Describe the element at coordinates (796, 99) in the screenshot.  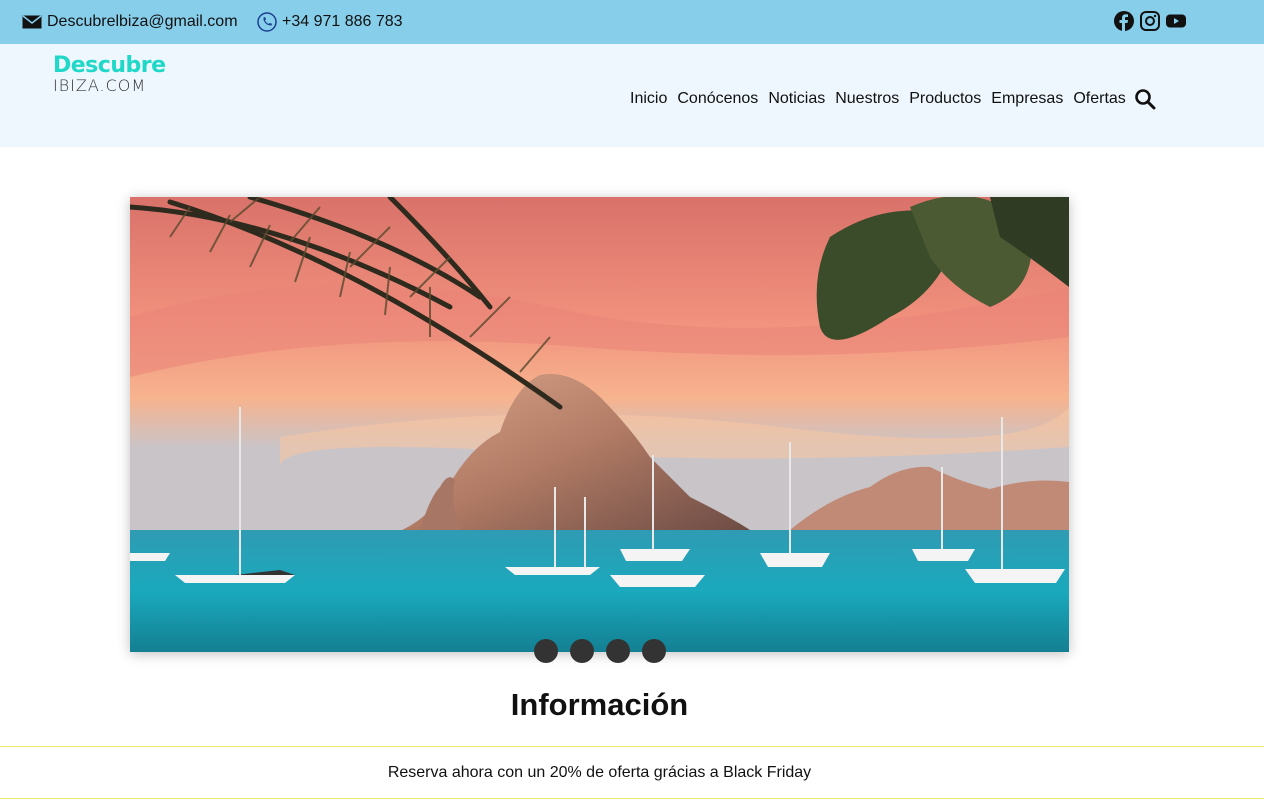
I see `nav-noticias: Noticias` at that location.